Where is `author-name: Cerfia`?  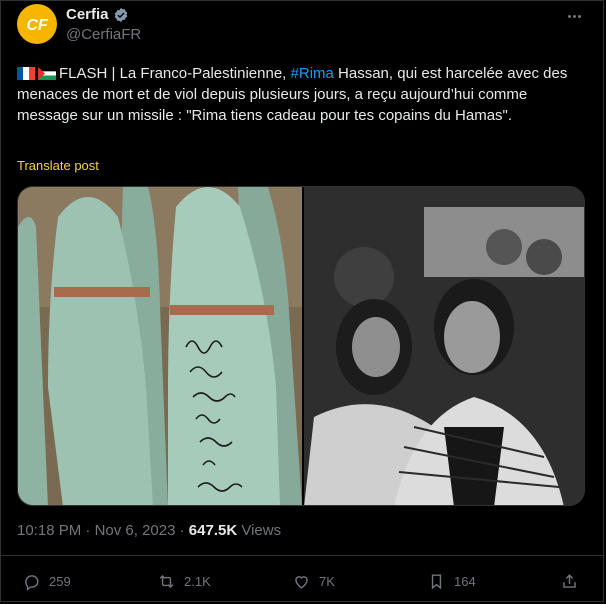
author-name: Cerfia is located at coordinates (87, 14).